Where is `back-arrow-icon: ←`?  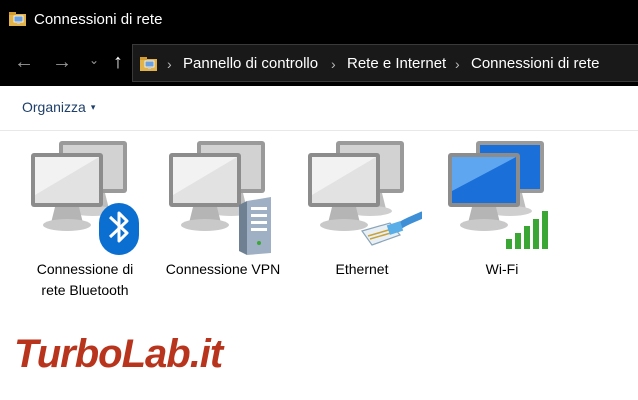 back-arrow-icon: ← is located at coordinates (24, 62).